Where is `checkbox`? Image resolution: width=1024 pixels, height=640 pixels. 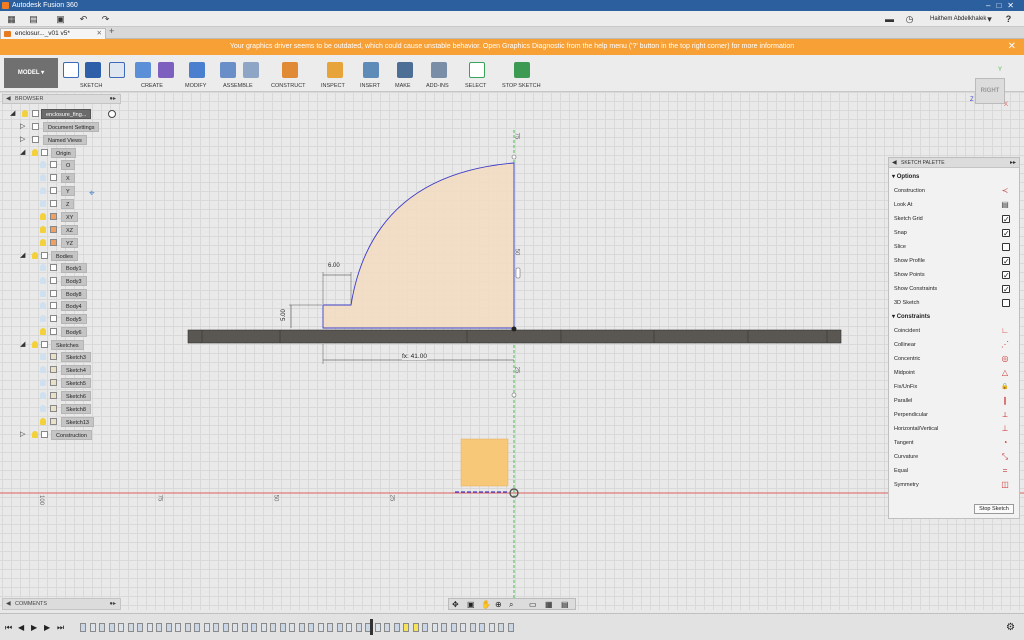 checkbox is located at coordinates (1006, 303).